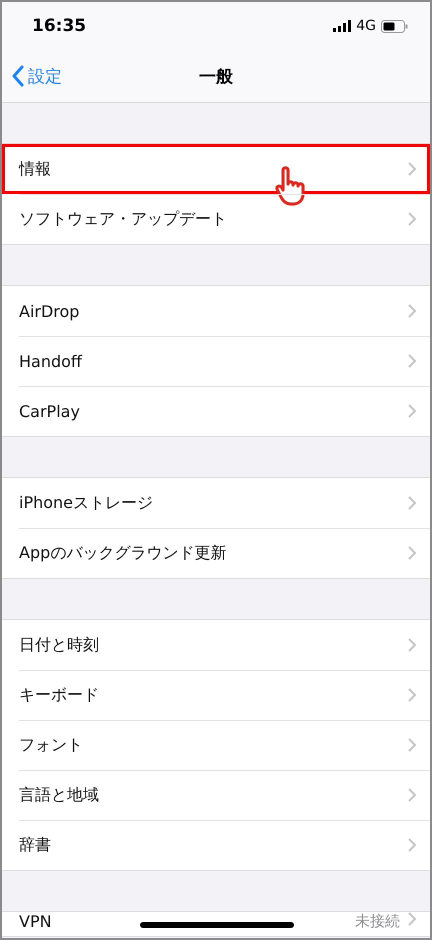  Describe the element at coordinates (51, 745) in the screenshot. I see `row-label: フォント` at that location.